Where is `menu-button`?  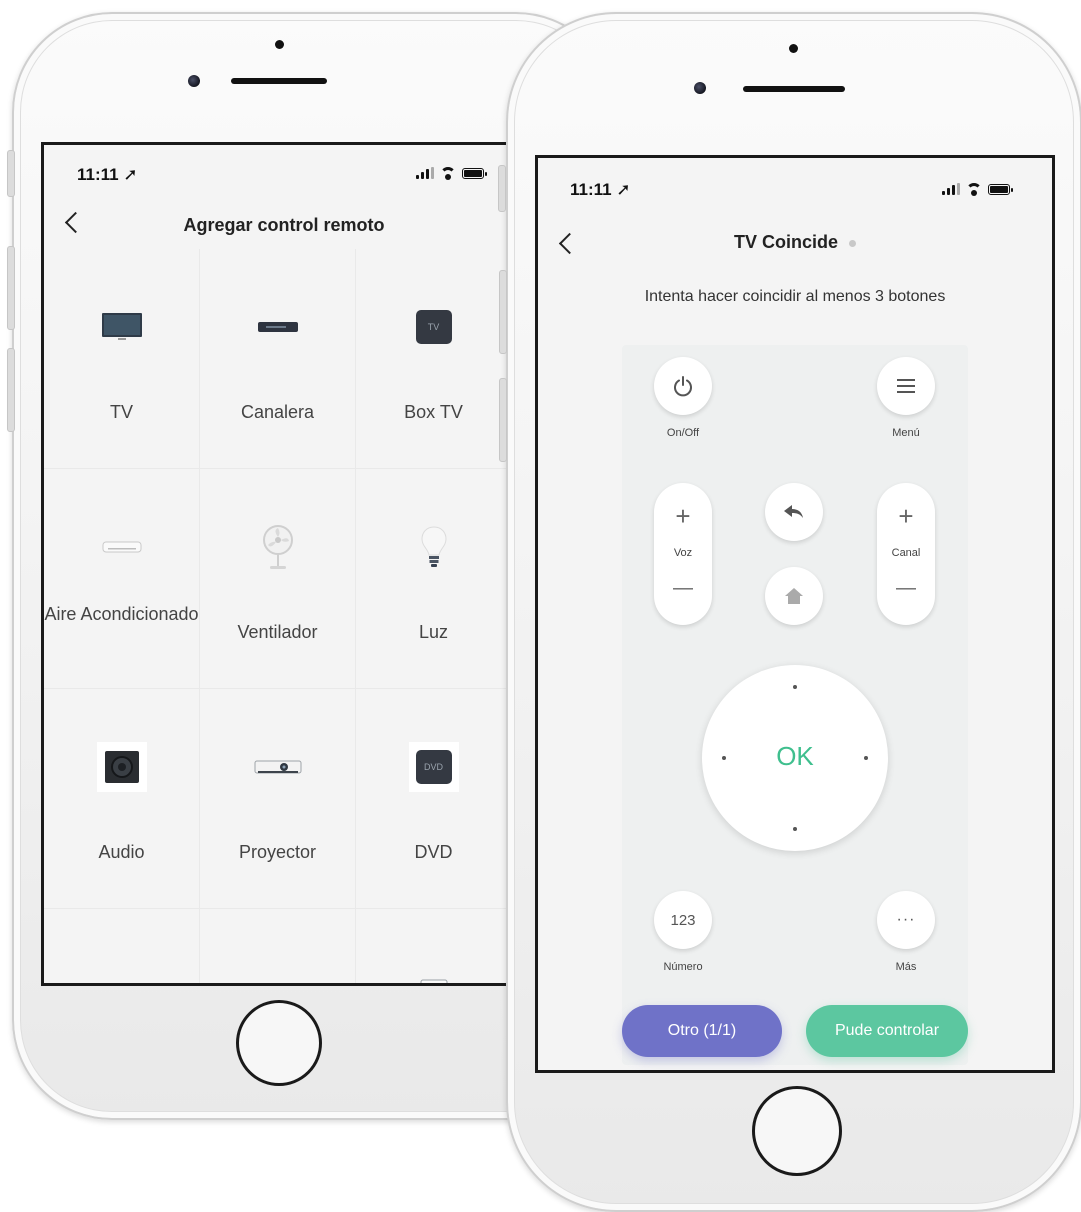 menu-button is located at coordinates (906, 386).